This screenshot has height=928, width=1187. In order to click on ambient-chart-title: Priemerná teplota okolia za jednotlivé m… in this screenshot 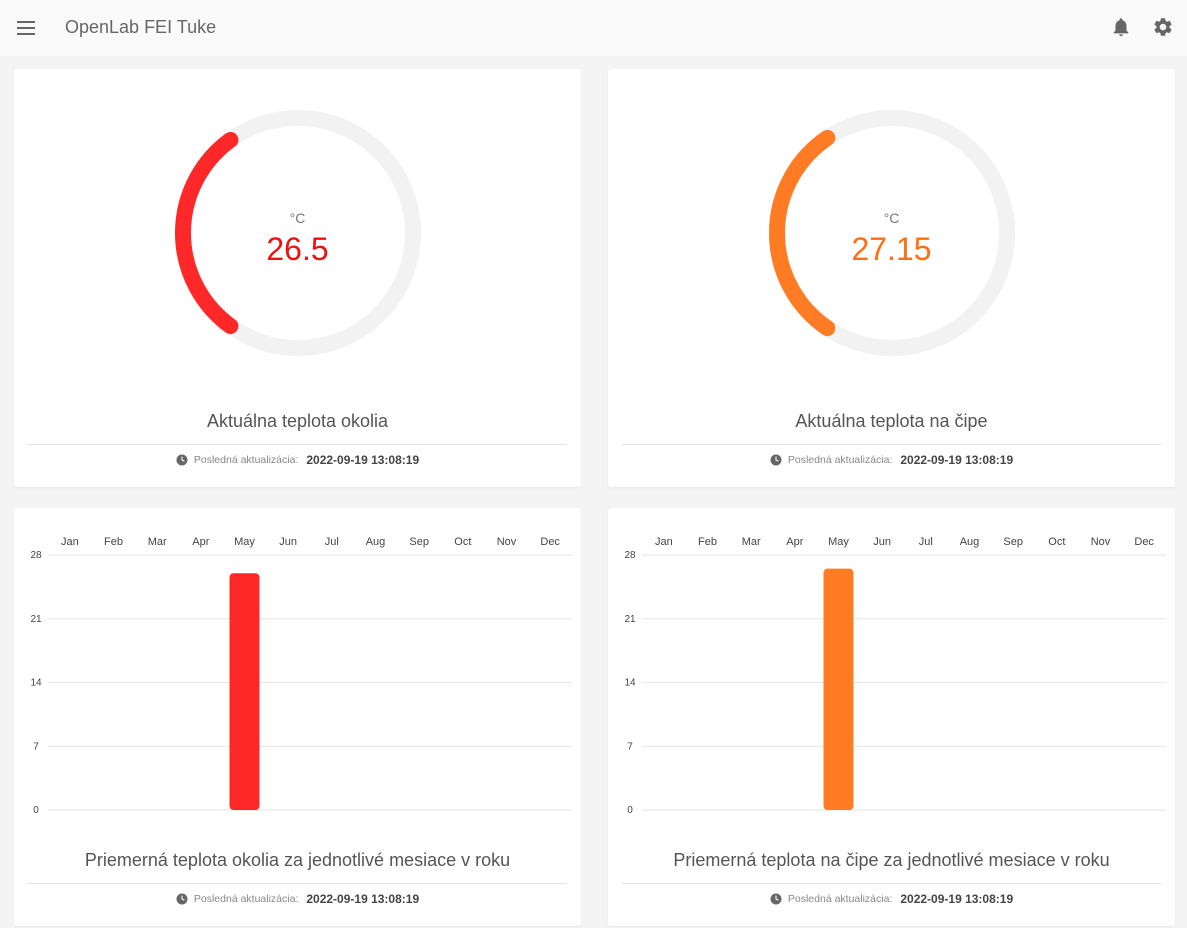, I will do `click(297, 860)`.